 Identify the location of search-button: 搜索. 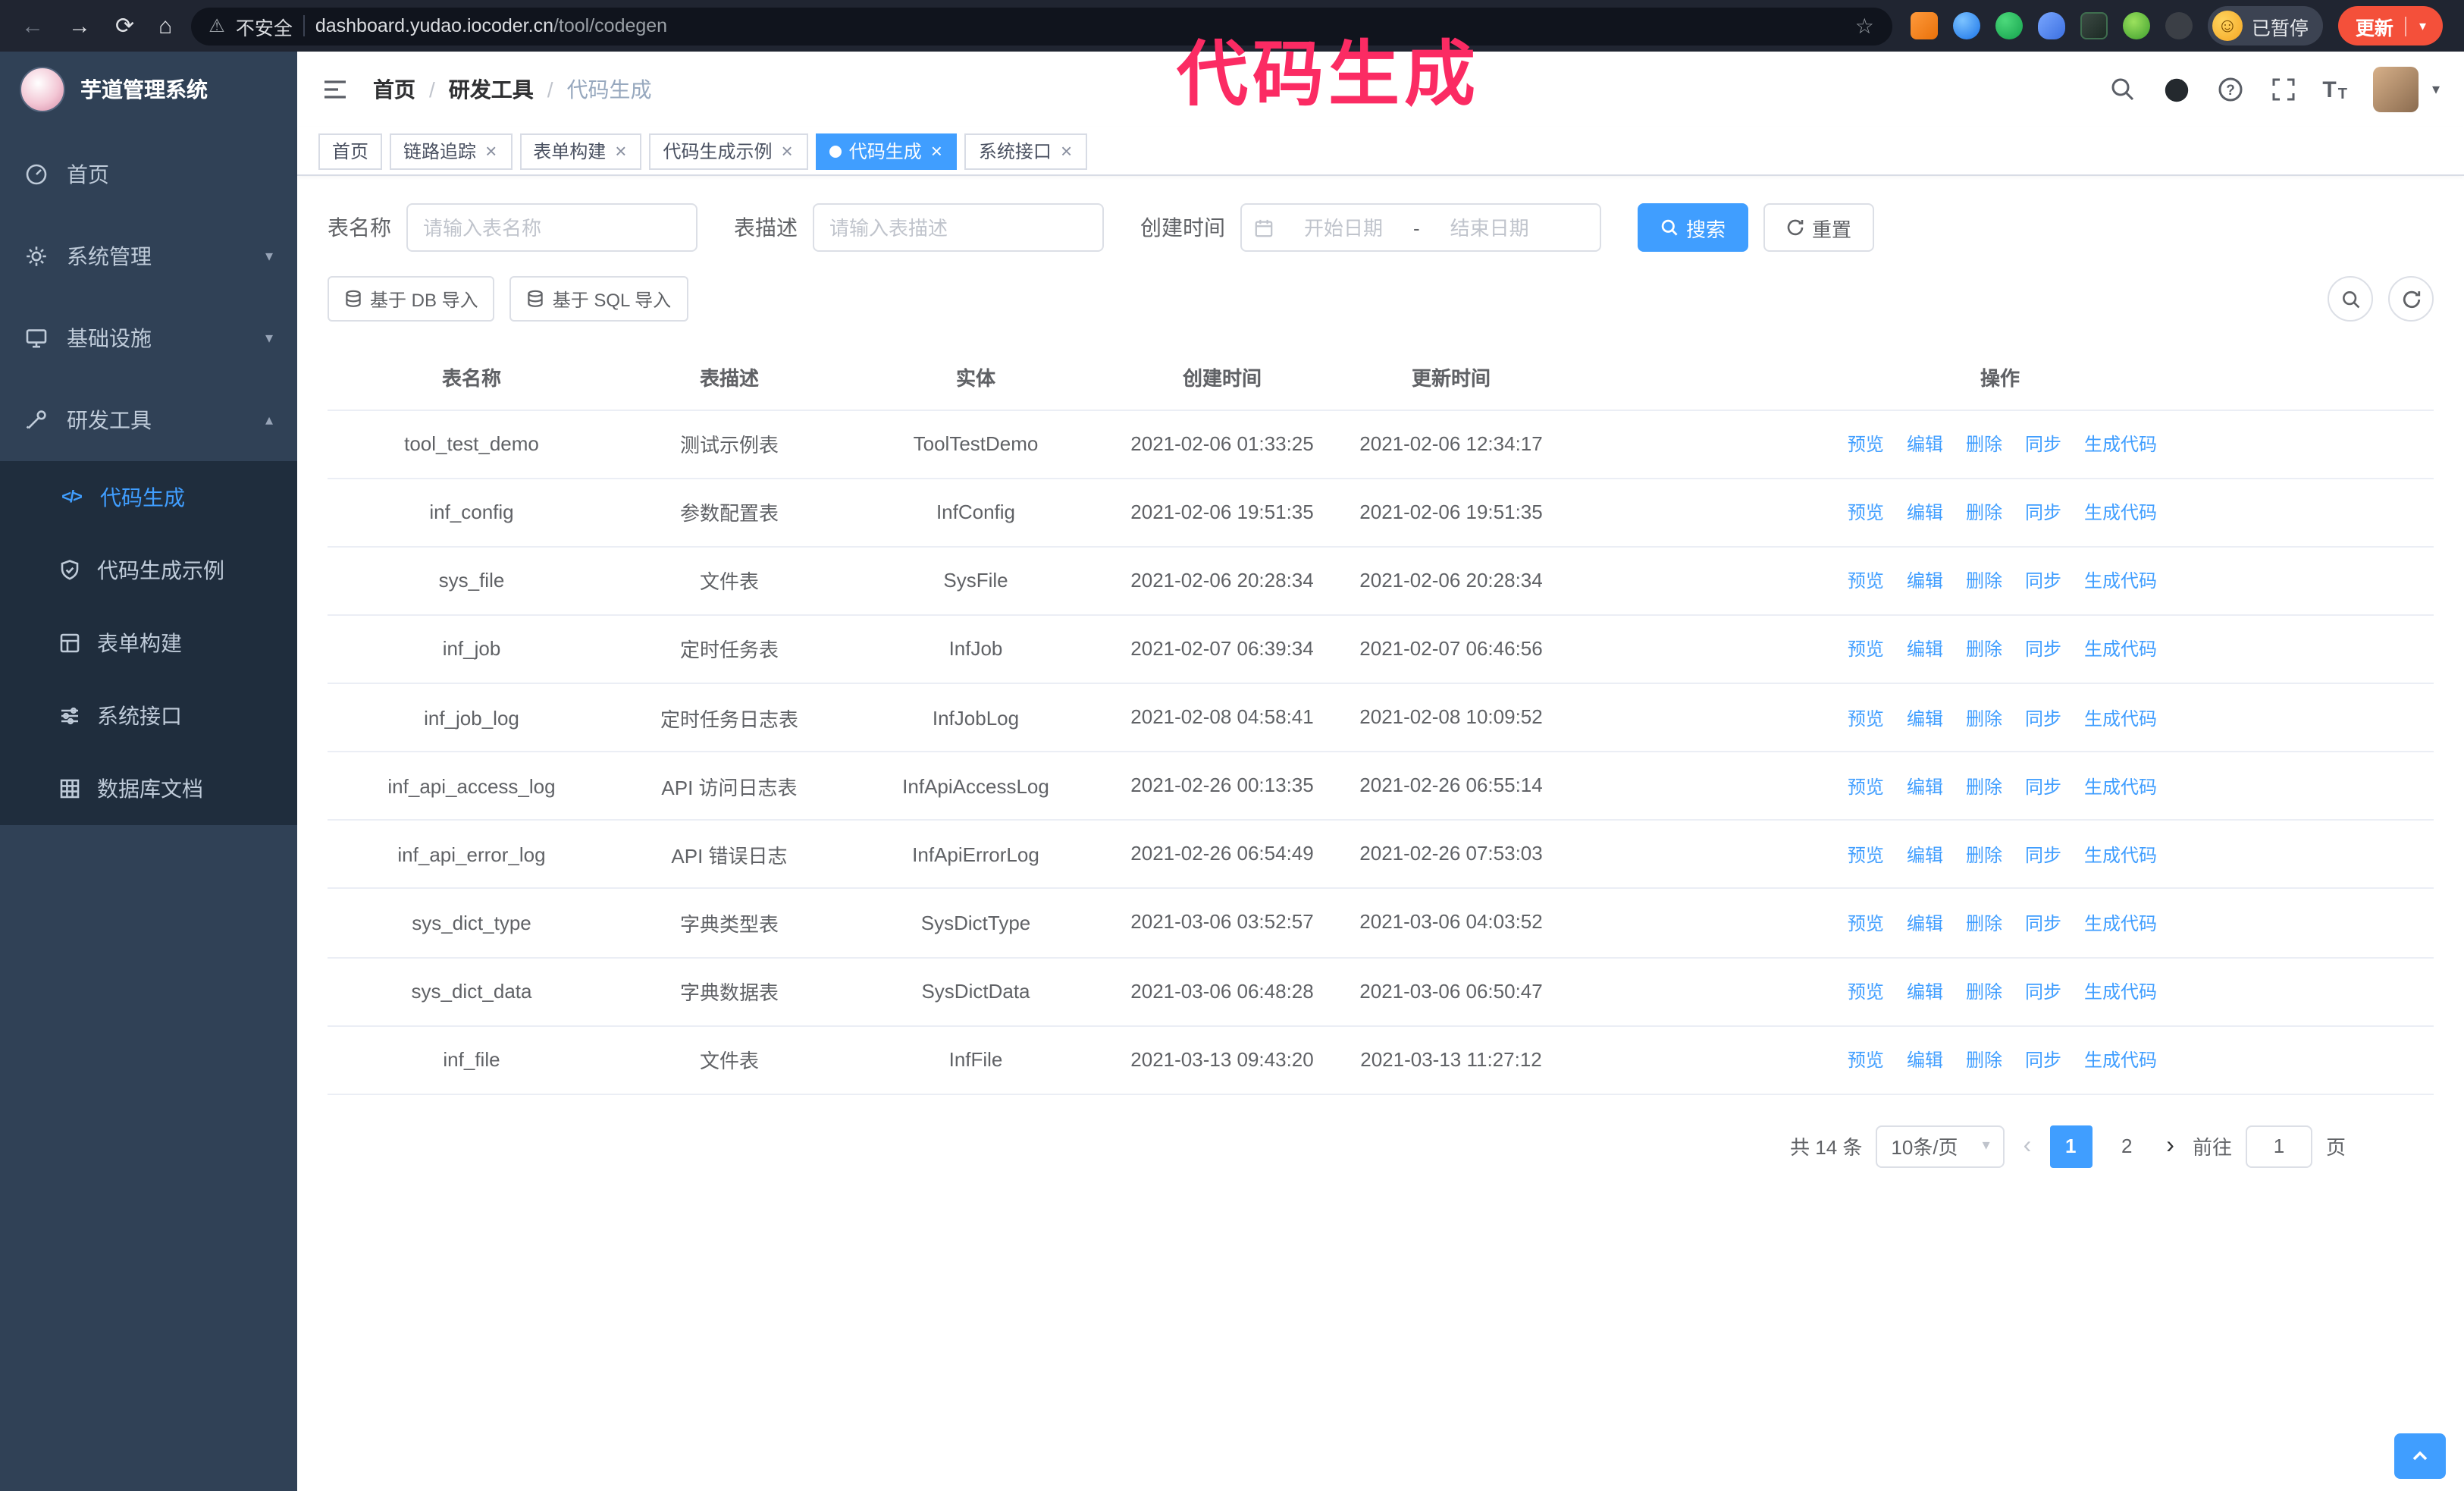
(1694, 227).